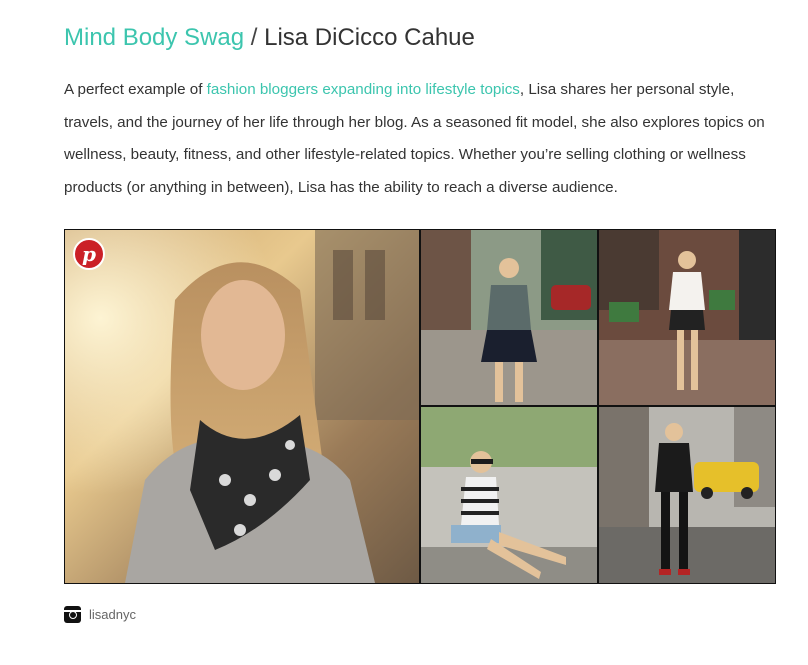 Image resolution: width=808 pixels, height=665 pixels. I want to click on gallery-photo-street-camo, so click(509, 317).